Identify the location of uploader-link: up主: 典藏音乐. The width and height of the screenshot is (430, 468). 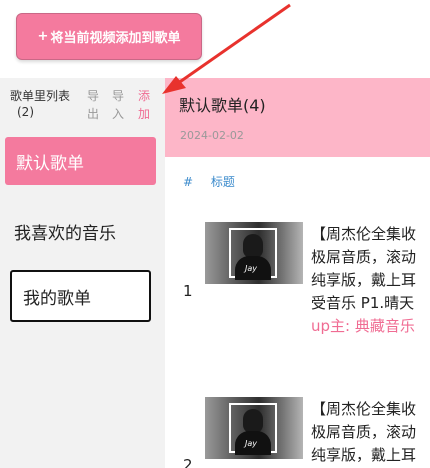
(370, 326).